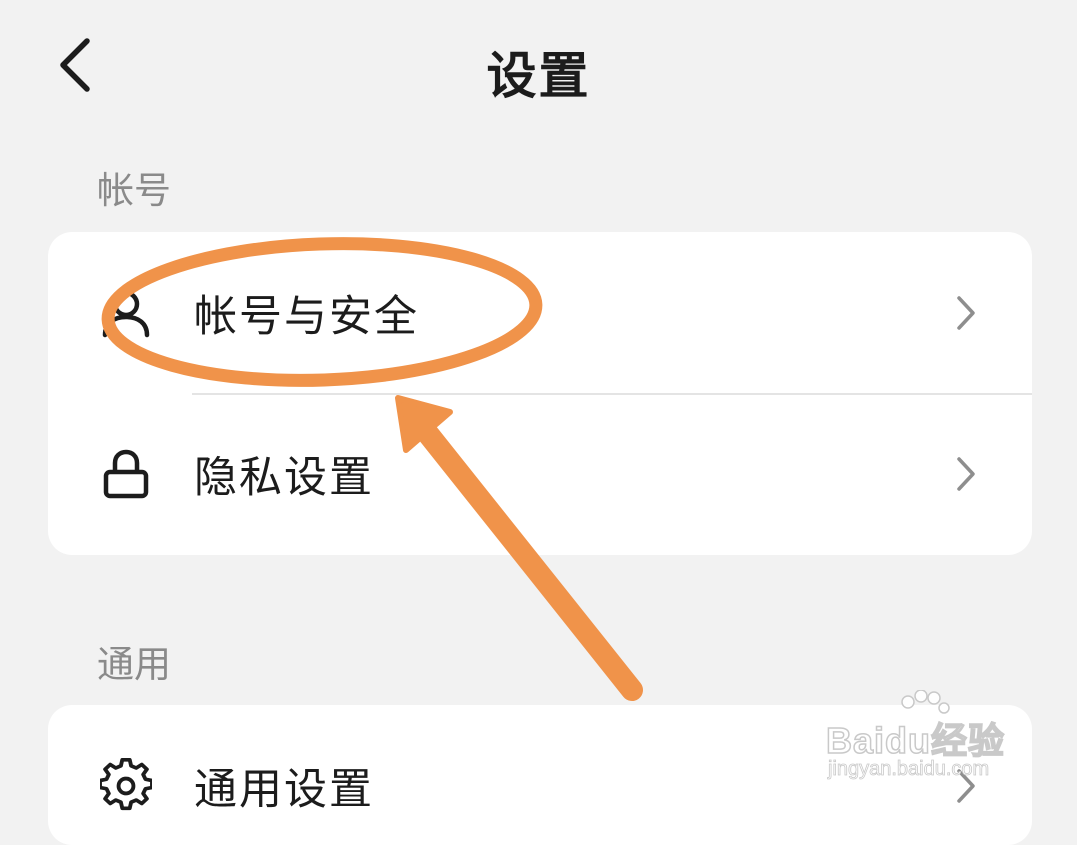 This screenshot has height=845, width=1077. What do you see at coordinates (134, 664) in the screenshot?
I see `section-header-general: 通用` at bounding box center [134, 664].